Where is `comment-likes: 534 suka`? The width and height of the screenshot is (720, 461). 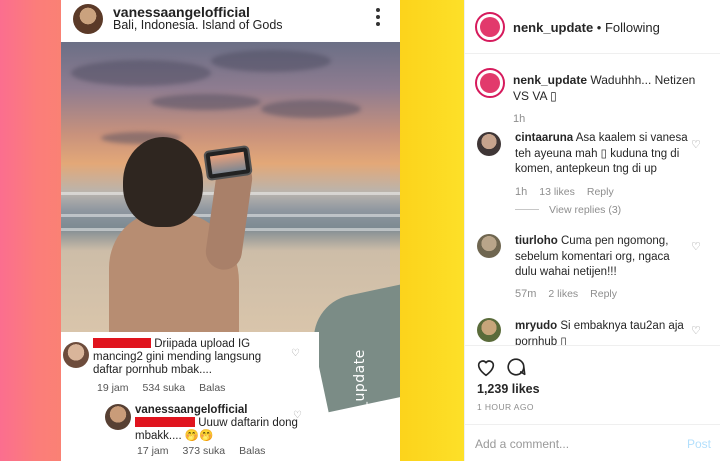
comment-likes: 534 suka is located at coordinates (164, 388).